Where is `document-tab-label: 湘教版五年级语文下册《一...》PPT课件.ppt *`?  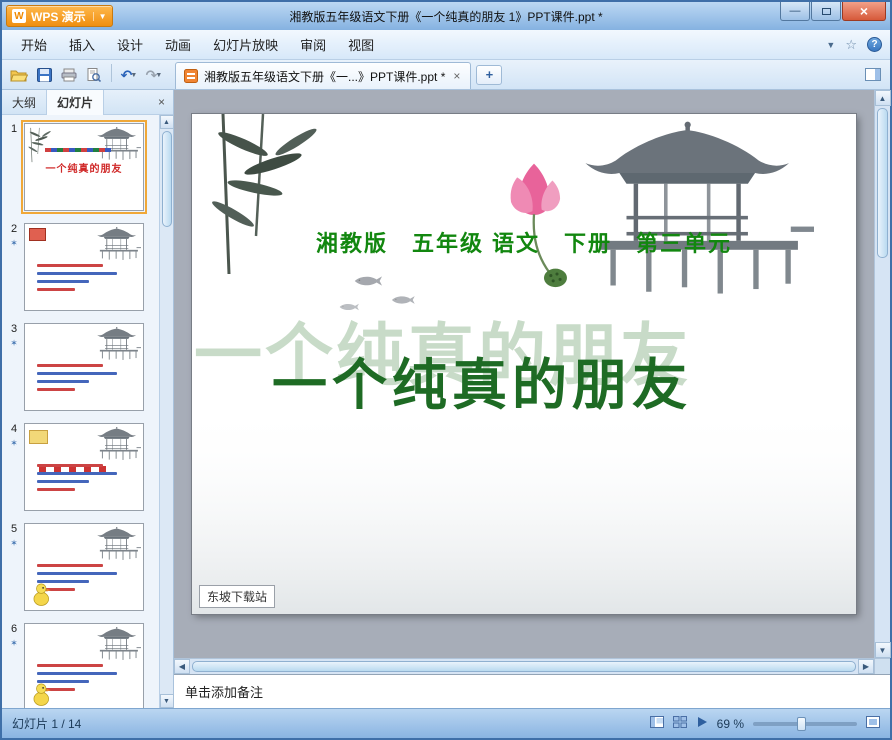
document-tab-label: 湘教版五年级语文下册《一...》PPT课件.ppt * is located at coordinates (325, 76).